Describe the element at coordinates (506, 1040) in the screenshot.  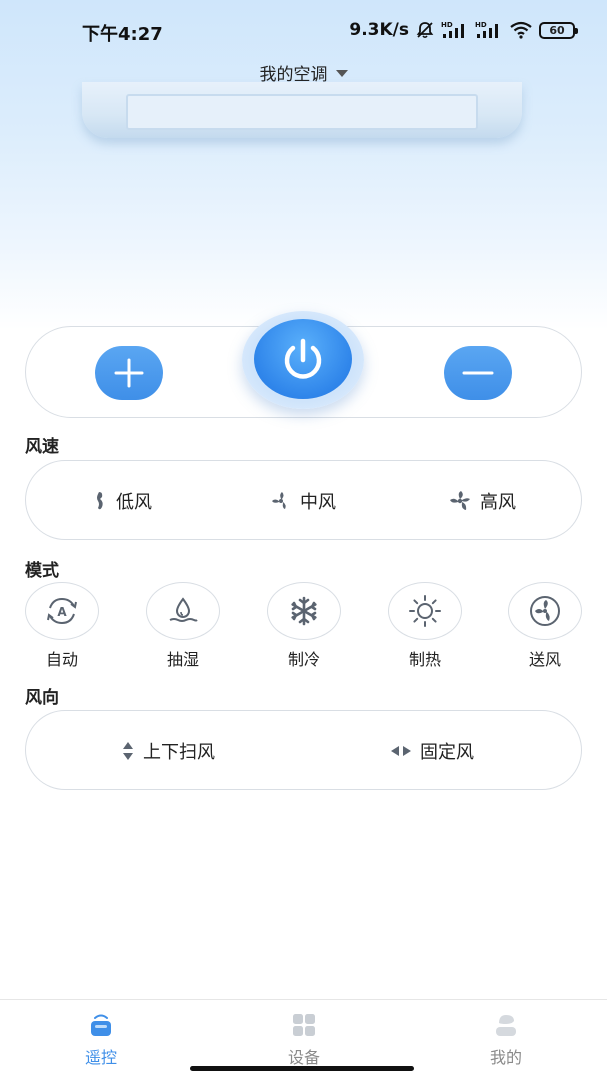
I see `tab-profile: 我的` at that location.